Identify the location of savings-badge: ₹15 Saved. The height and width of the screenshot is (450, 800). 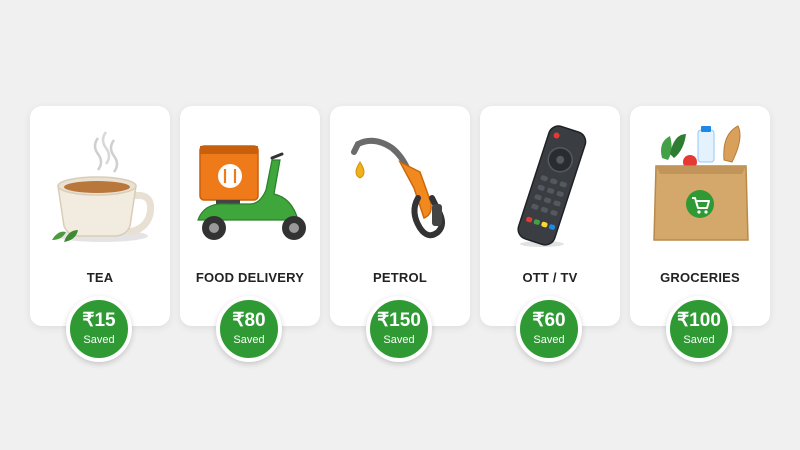
(99, 329).